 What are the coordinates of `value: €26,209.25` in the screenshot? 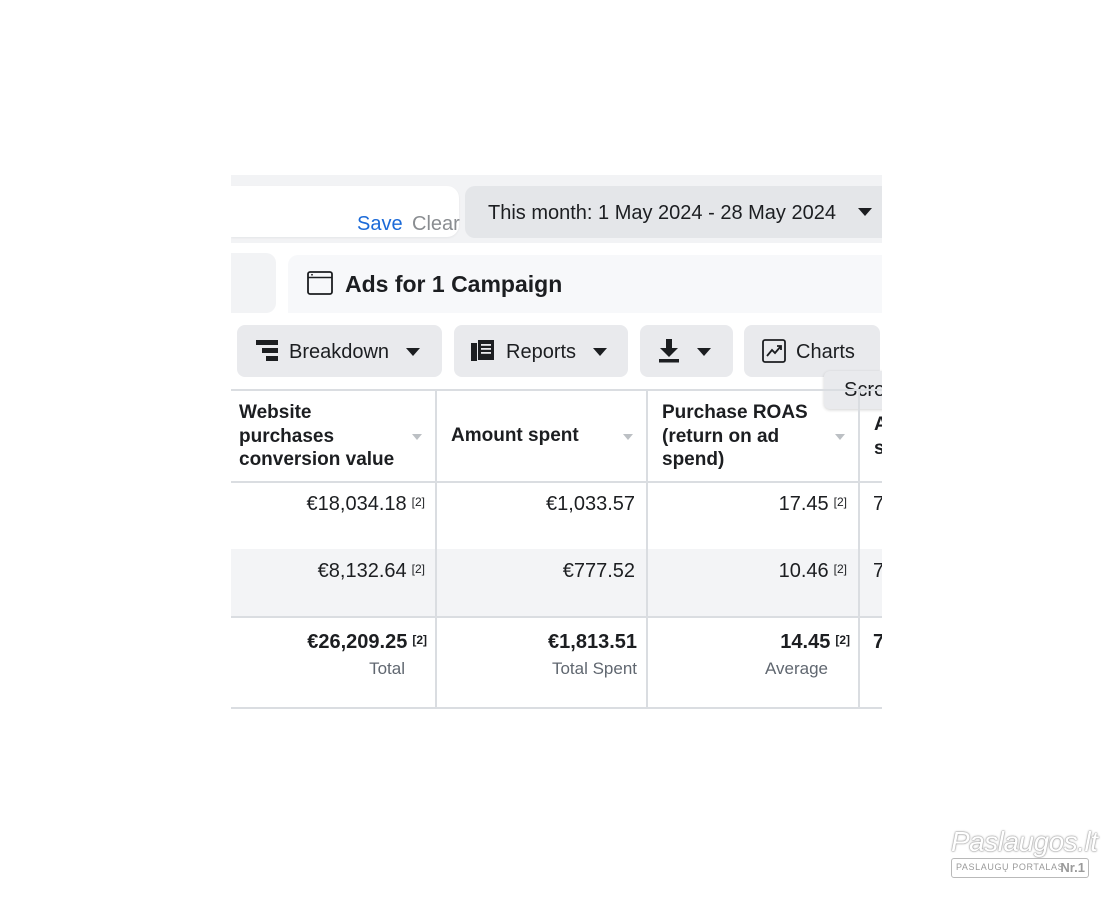 It's located at (357, 642).